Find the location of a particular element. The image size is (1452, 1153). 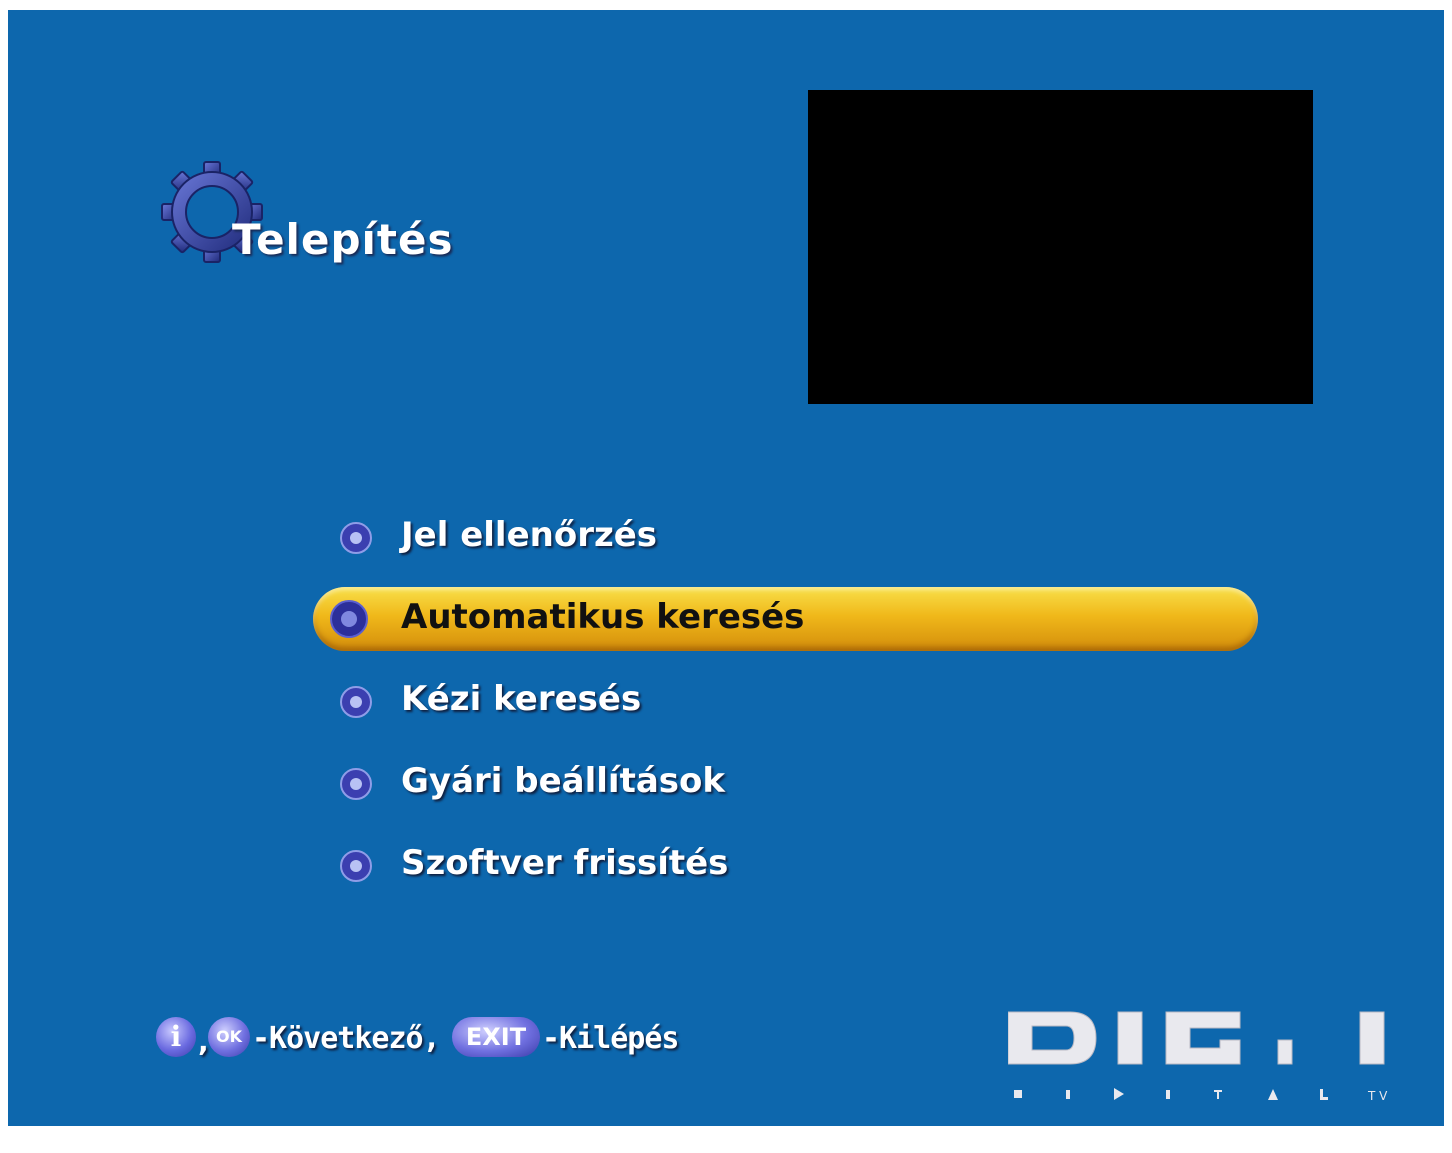

menu-item-label: Szoftver frissítés is located at coordinates (565, 863).